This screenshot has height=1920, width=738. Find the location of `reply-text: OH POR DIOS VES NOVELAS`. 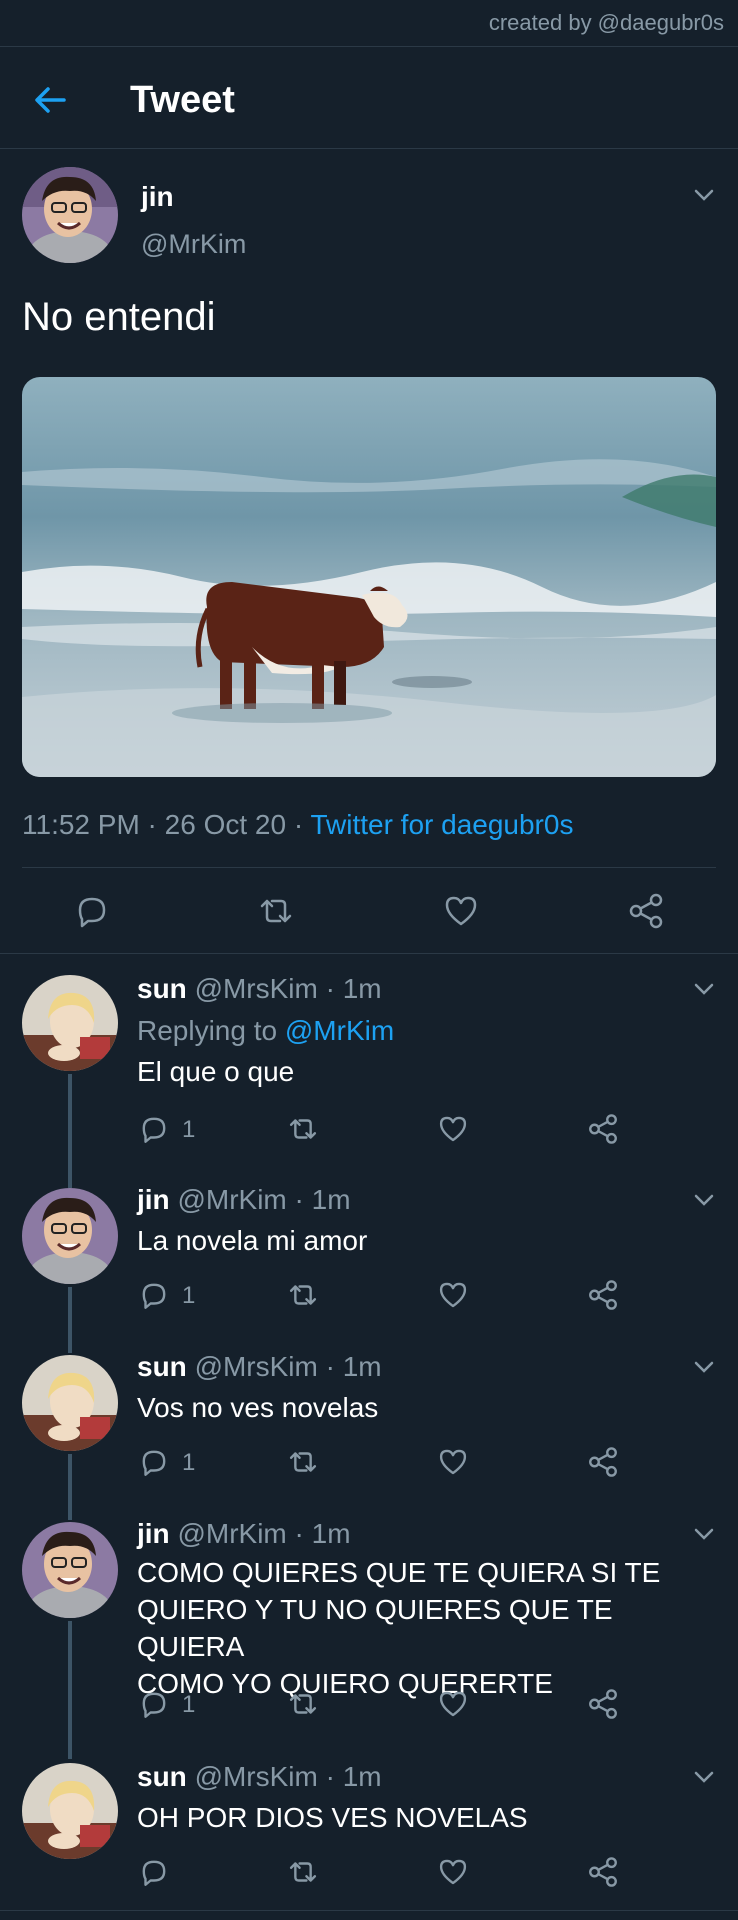

reply-text: OH POR DIOS VES NOVELAS is located at coordinates (332, 1817).